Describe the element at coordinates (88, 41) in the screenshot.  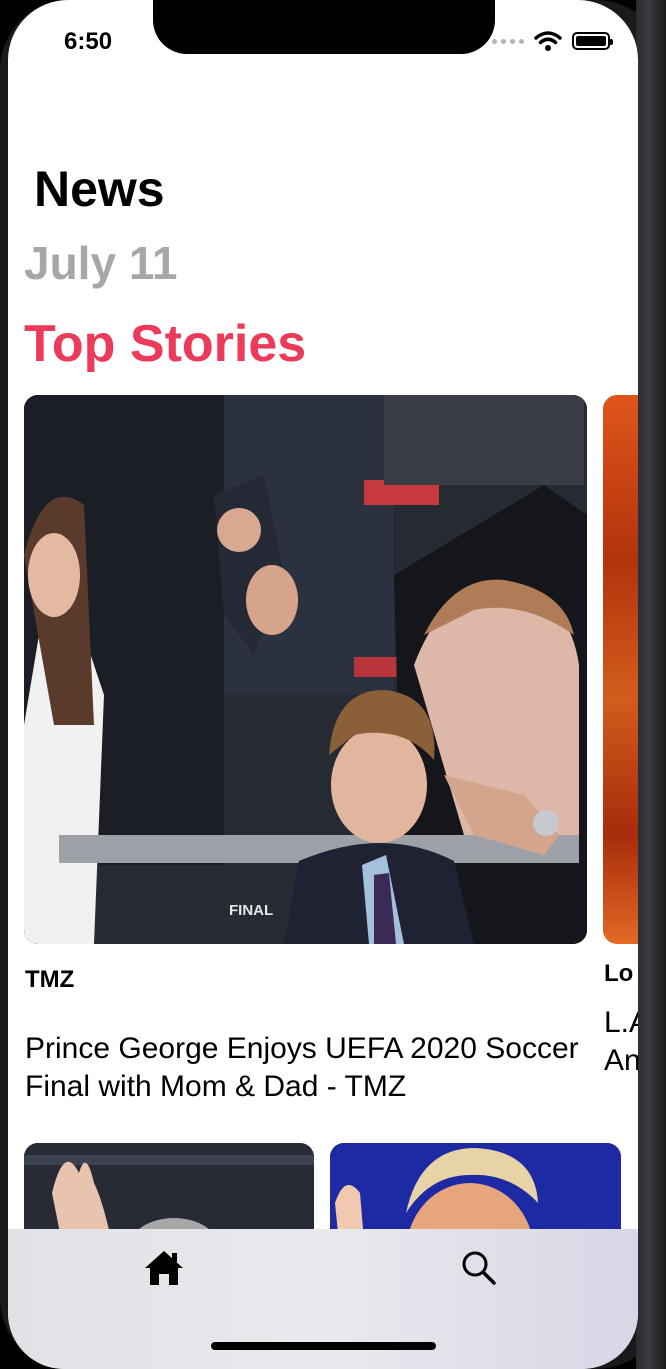
I see `status-time: 6:50` at that location.